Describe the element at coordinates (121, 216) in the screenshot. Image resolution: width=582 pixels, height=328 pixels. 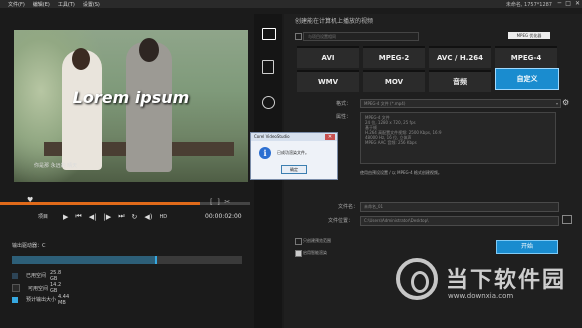
I see `last-frame-icon: ⏭` at that location.